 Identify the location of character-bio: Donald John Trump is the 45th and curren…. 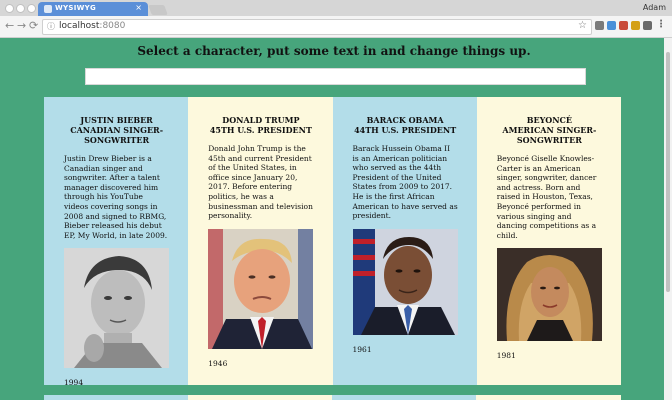
(260, 182).